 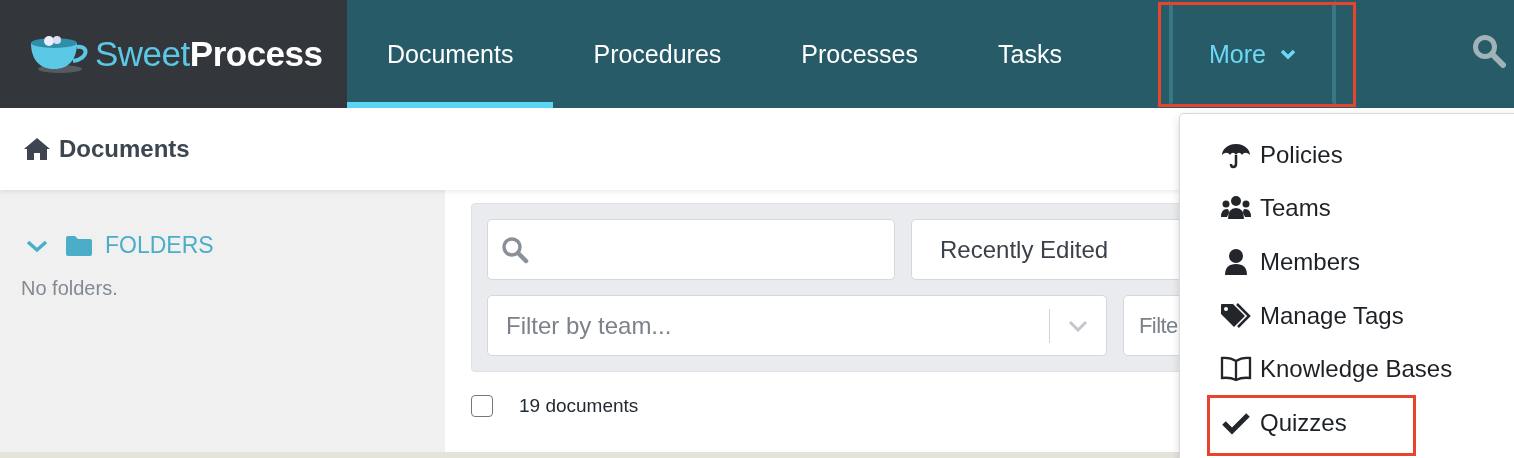 What do you see at coordinates (124, 149) in the screenshot?
I see `page-title: Documents` at bounding box center [124, 149].